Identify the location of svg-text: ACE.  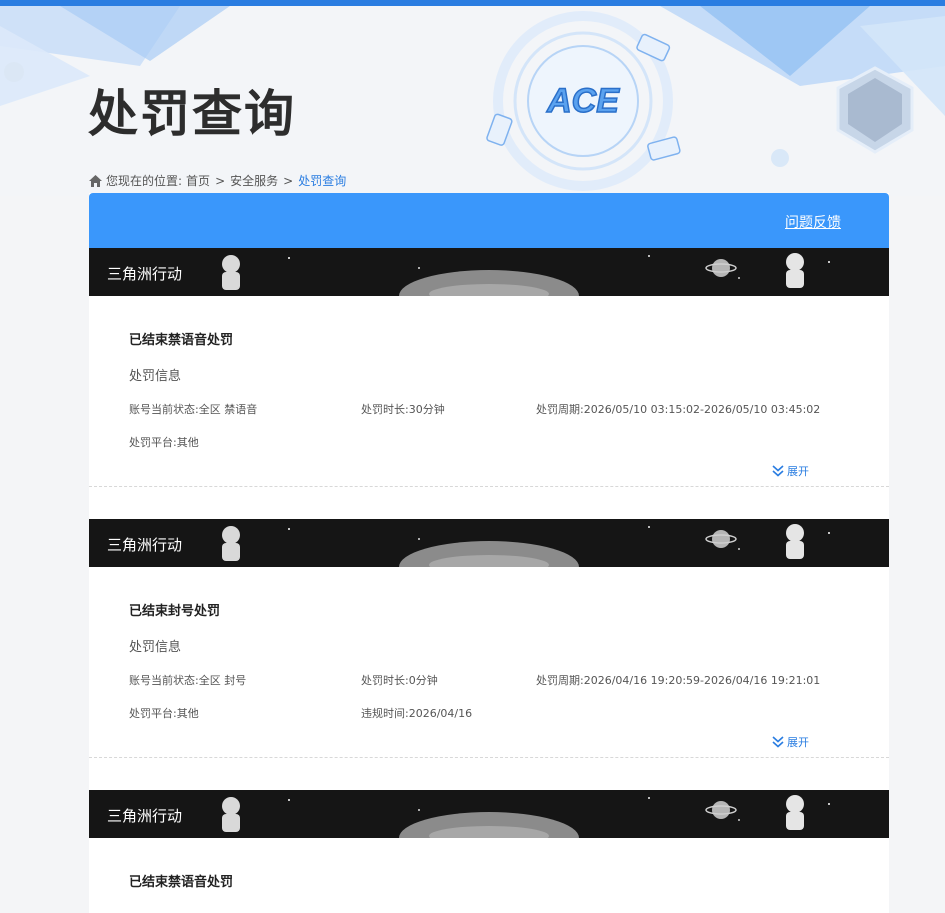
(583, 101).